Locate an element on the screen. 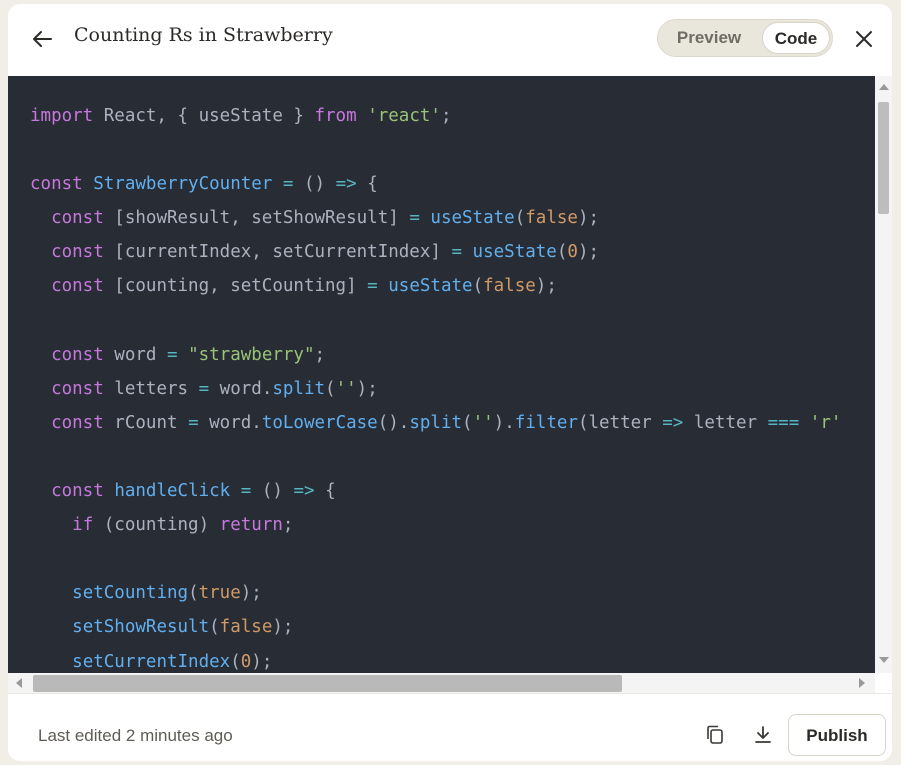  code-token: [showResult, setShowResult] is located at coordinates (256, 218).